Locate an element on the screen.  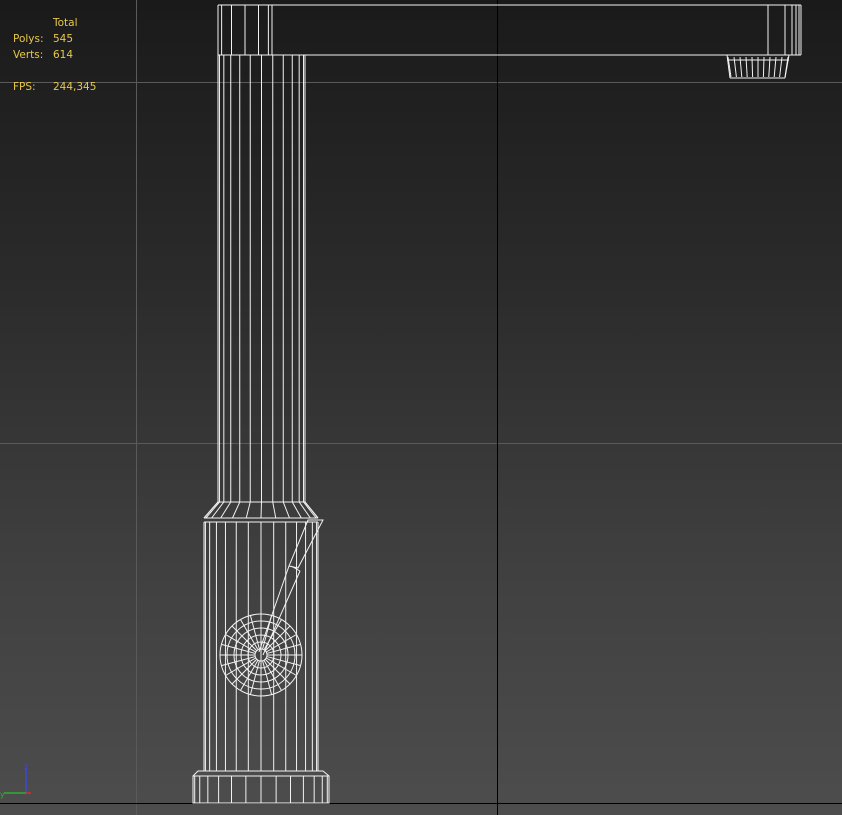
fps-value: 244,345 is located at coordinates (75, 87).